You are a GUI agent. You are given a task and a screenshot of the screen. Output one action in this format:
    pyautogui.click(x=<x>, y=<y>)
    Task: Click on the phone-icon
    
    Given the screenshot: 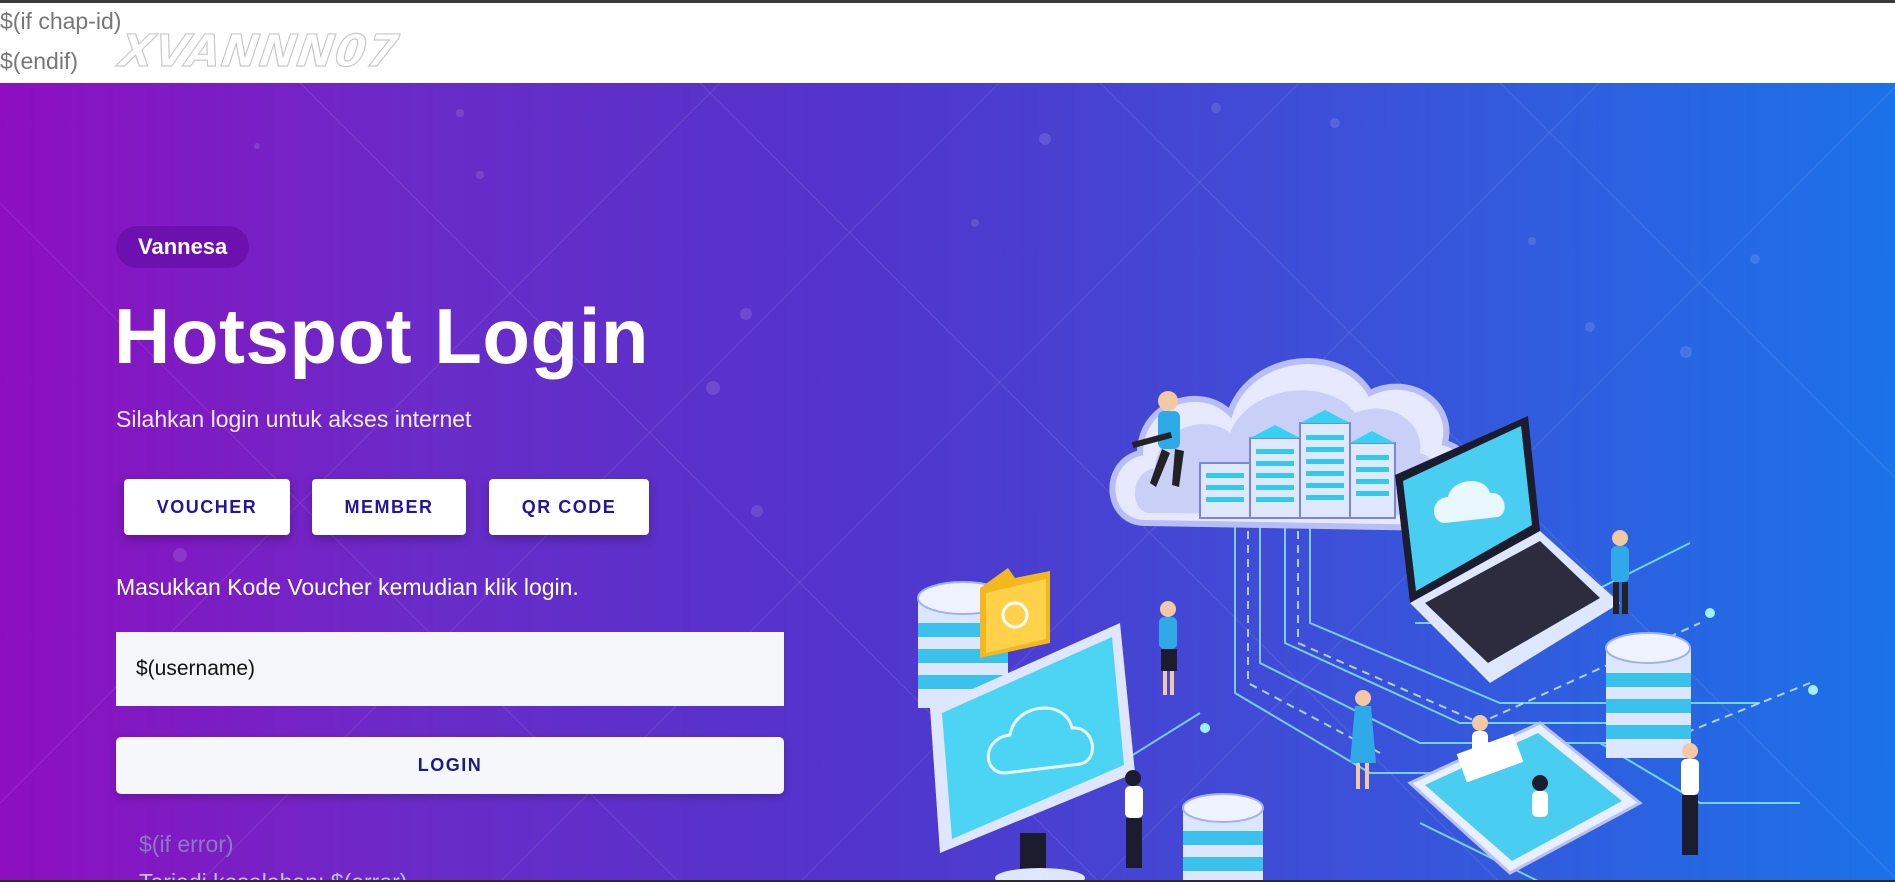 What is the action you would take?
    pyautogui.click(x=1525, y=795)
    